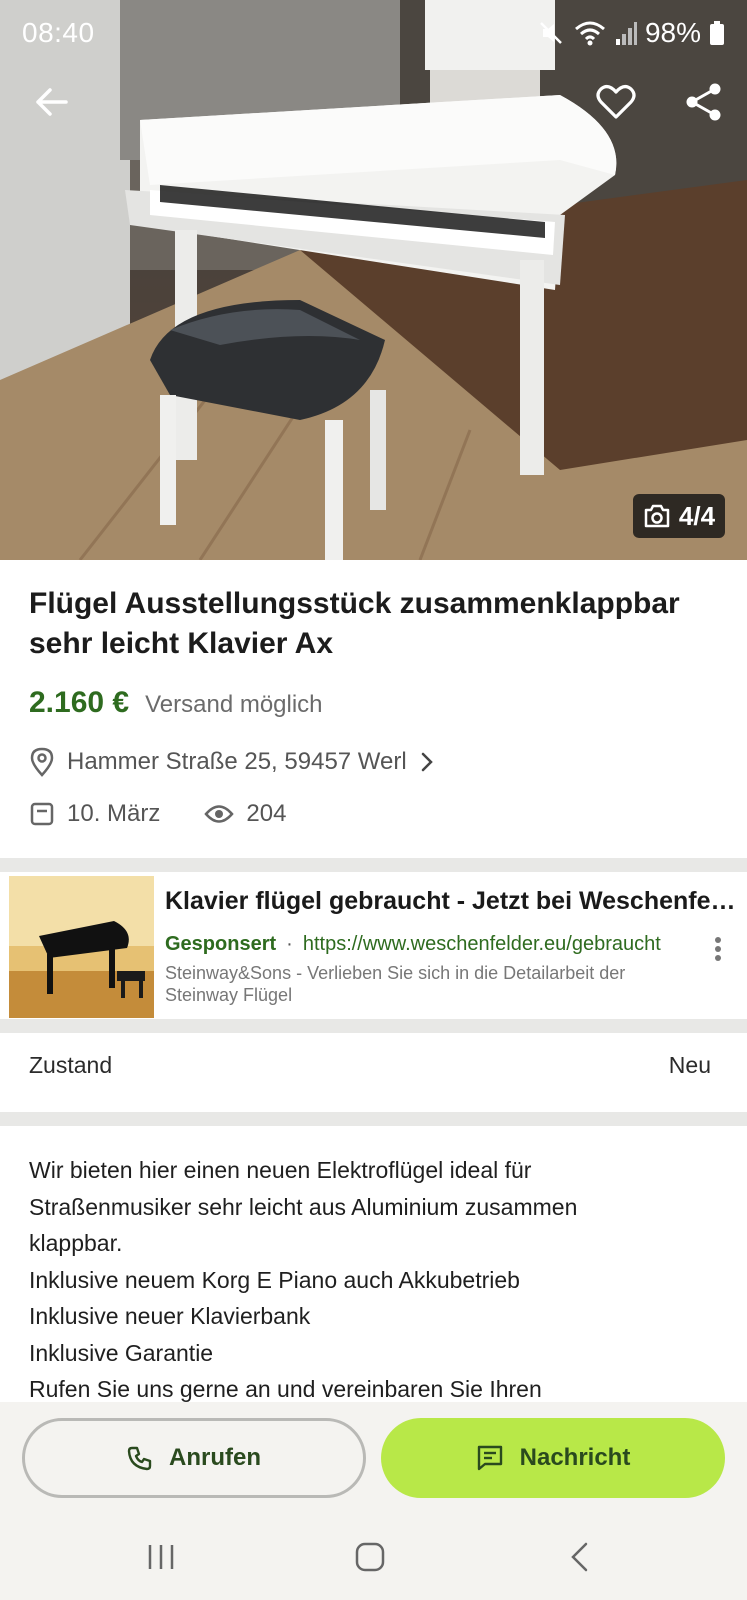 The height and width of the screenshot is (1600, 747). I want to click on ad-more-button, so click(718, 949).